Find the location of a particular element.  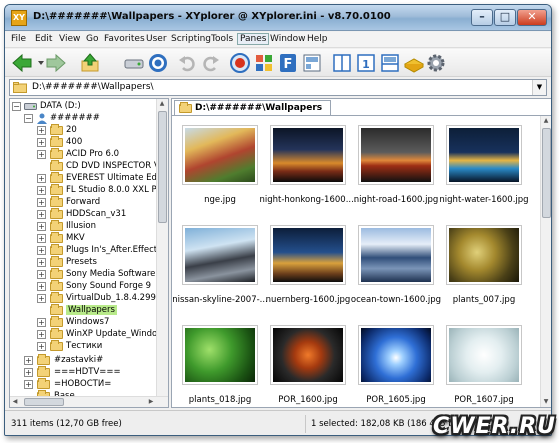

up-folder-icon is located at coordinates (90, 63).